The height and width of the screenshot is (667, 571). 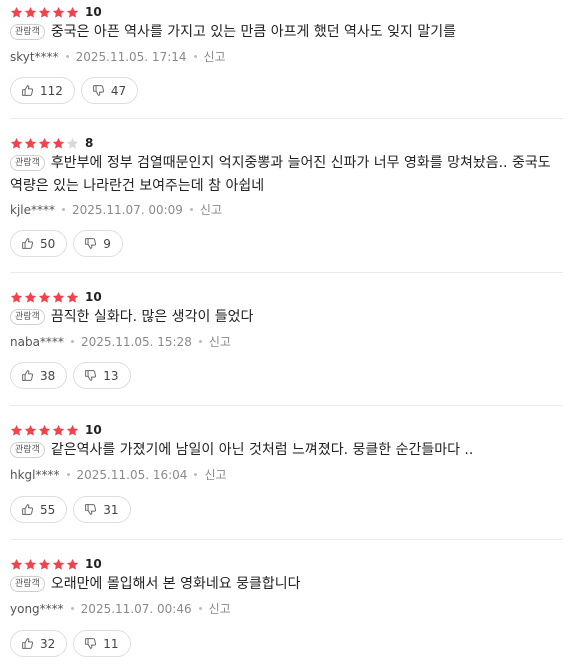 I want to click on review-text: 같은역사를 가졌기에 남일이 아닌 것처럼 느껴졌다. 뭉클한 순간들마다 .., so click(x=262, y=450).